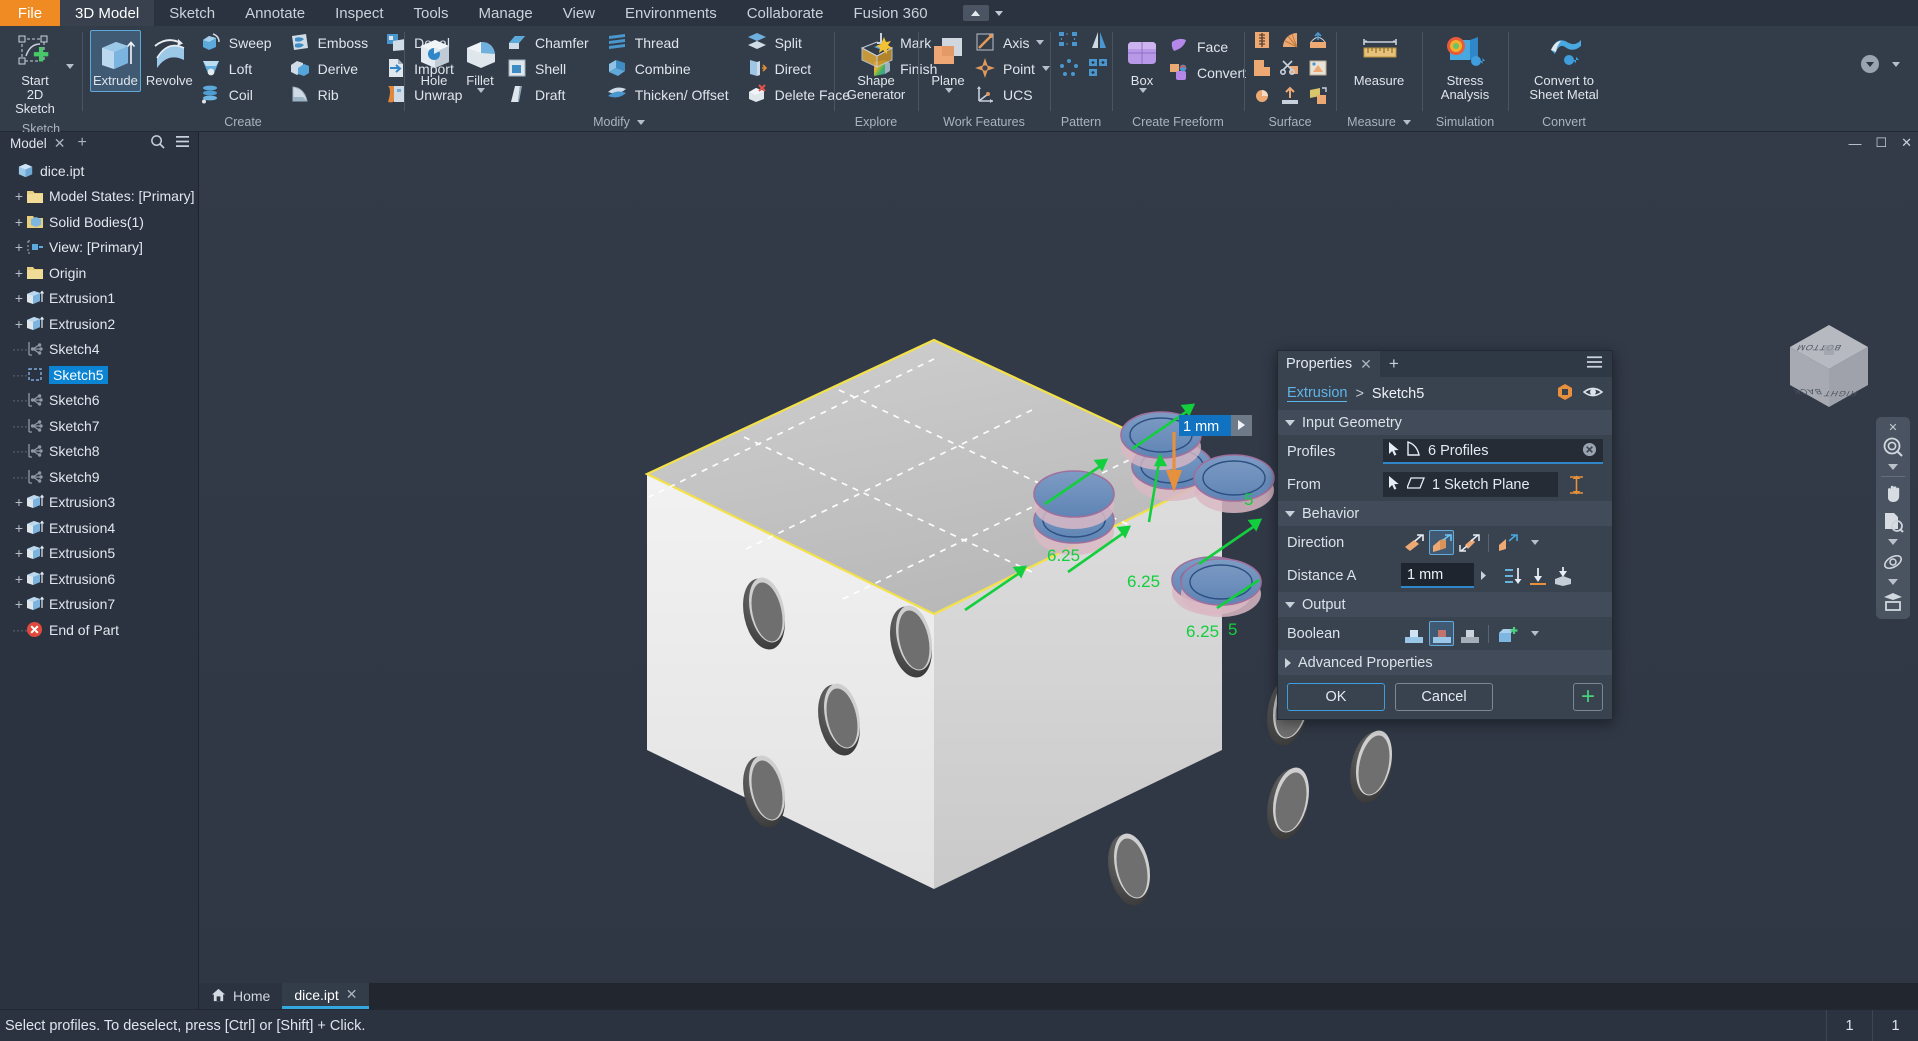  Describe the element at coordinates (237, 94) in the screenshot. I see `coil-button: Coil` at that location.